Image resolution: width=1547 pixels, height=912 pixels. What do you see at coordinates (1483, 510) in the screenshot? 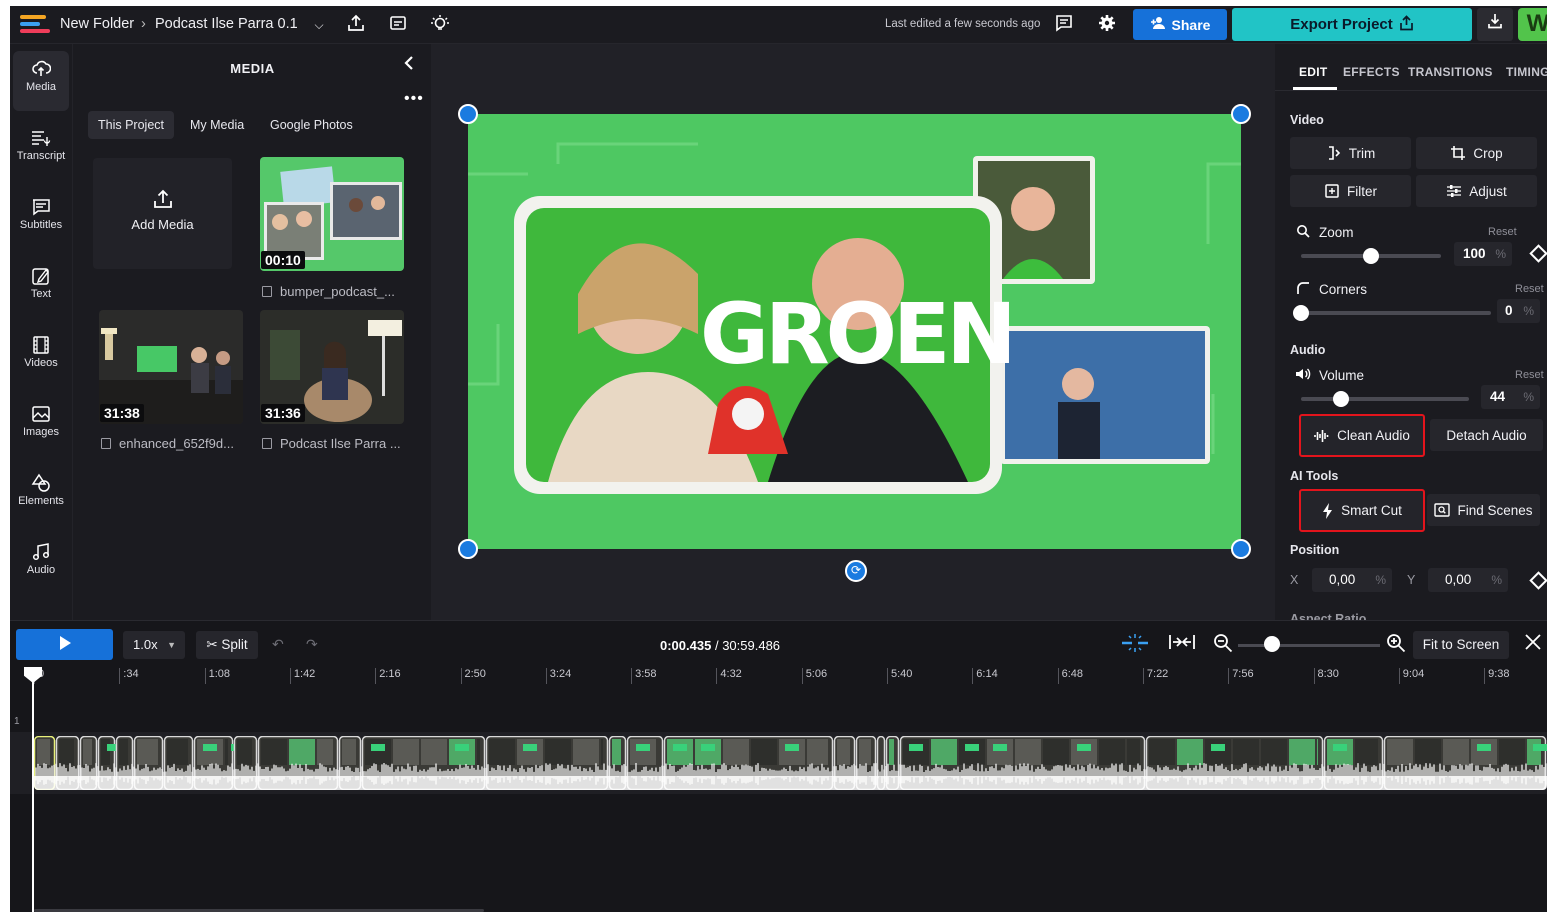
I see `find-scenes-button: Find Scenes` at bounding box center [1483, 510].